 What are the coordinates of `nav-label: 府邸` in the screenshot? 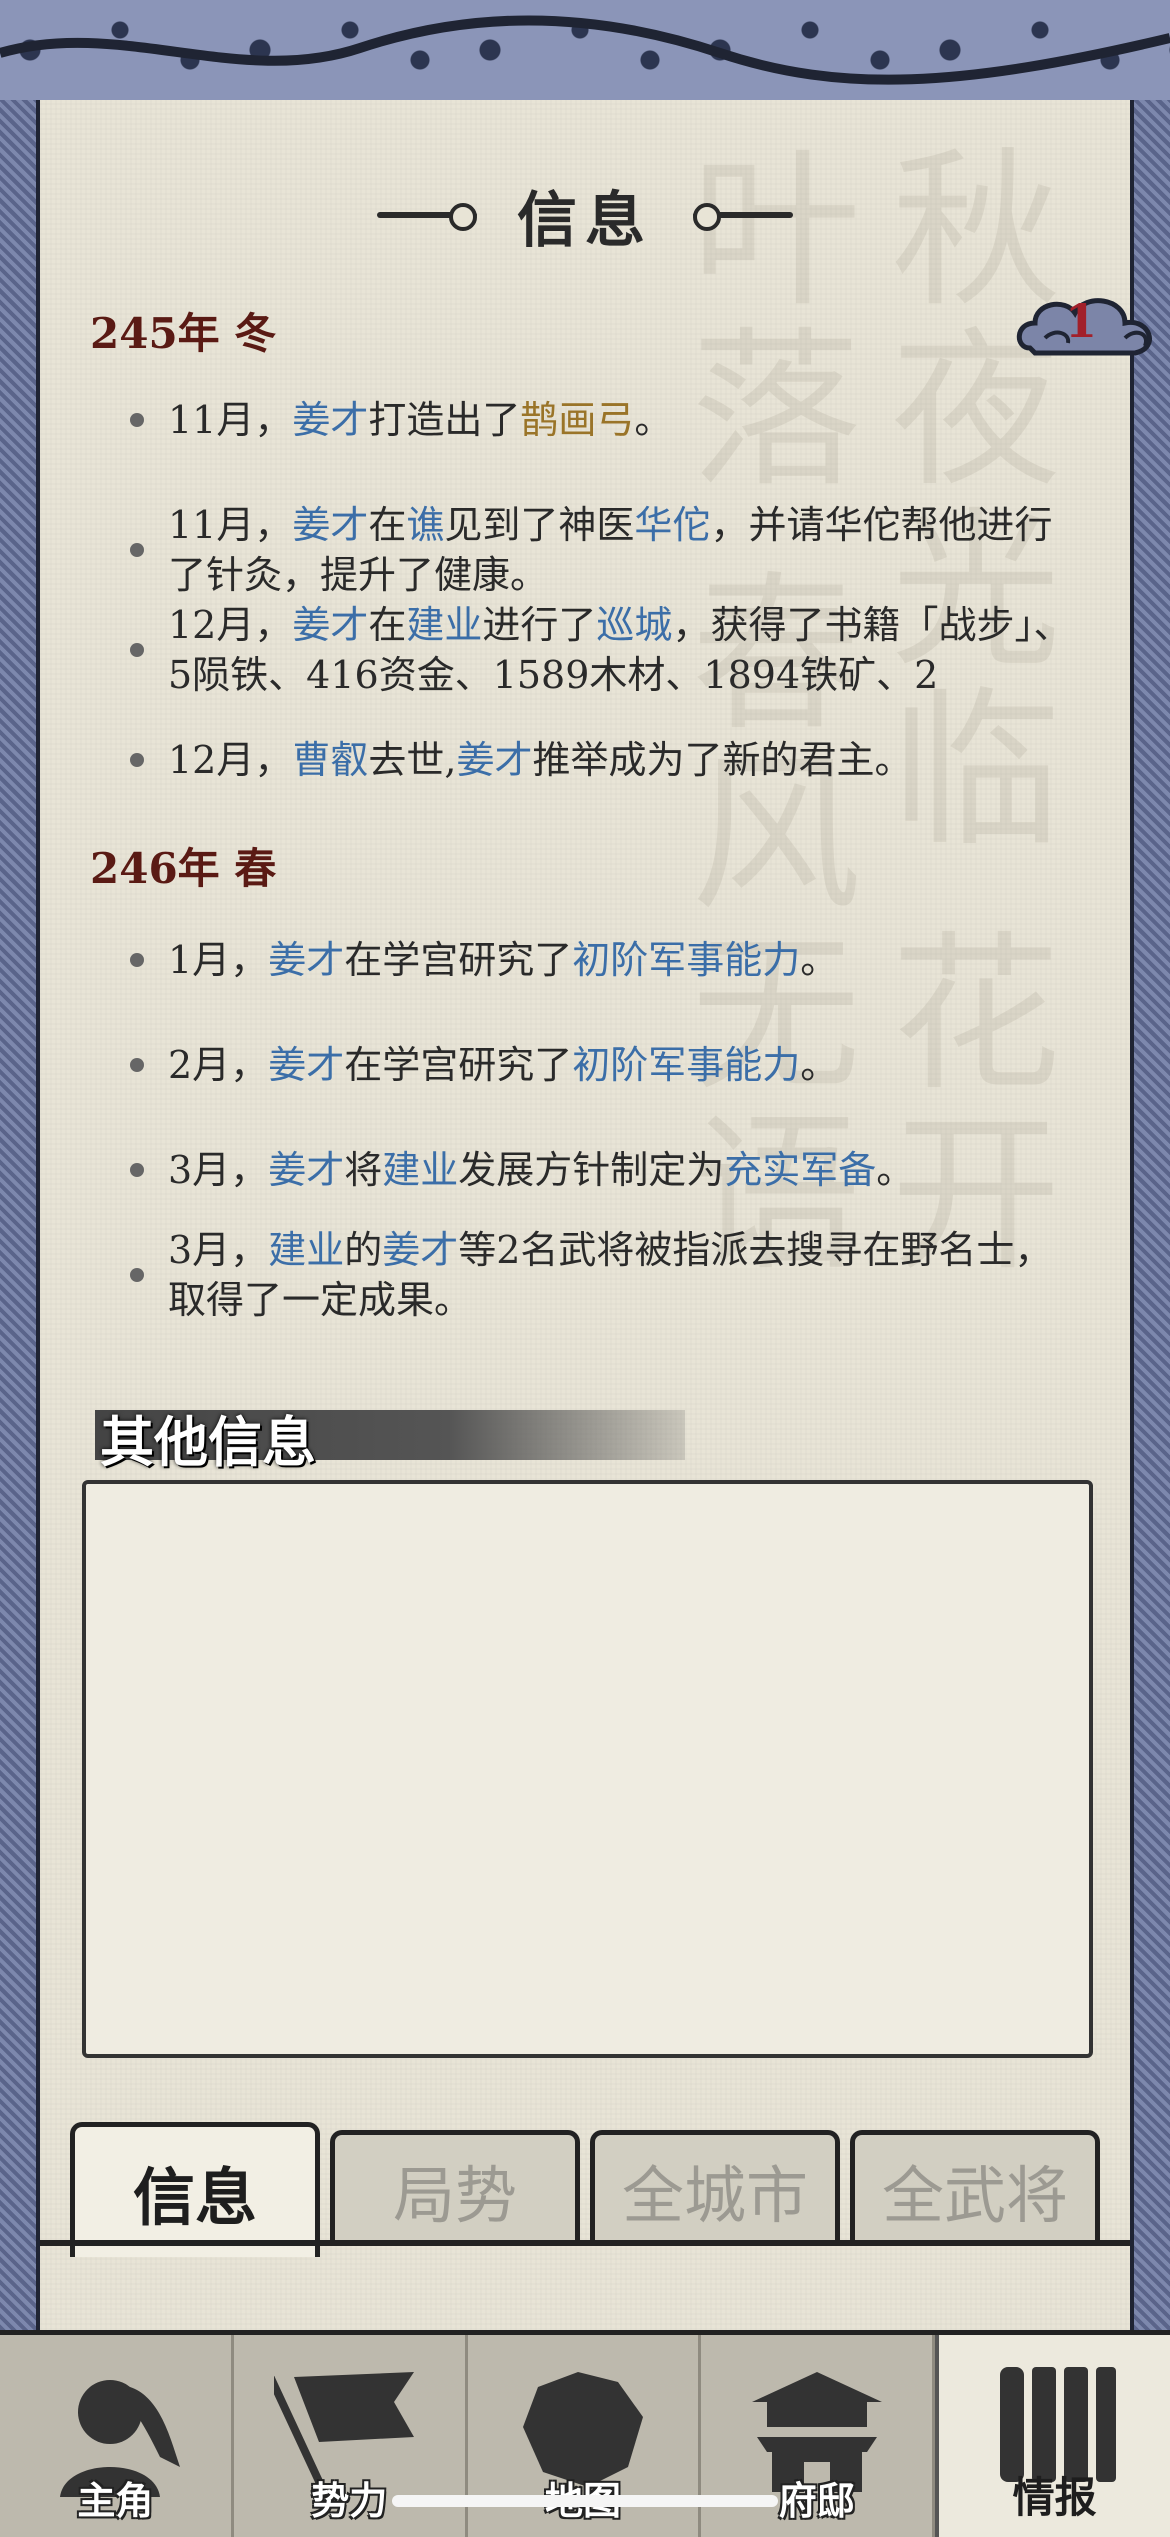 It's located at (816, 2500).